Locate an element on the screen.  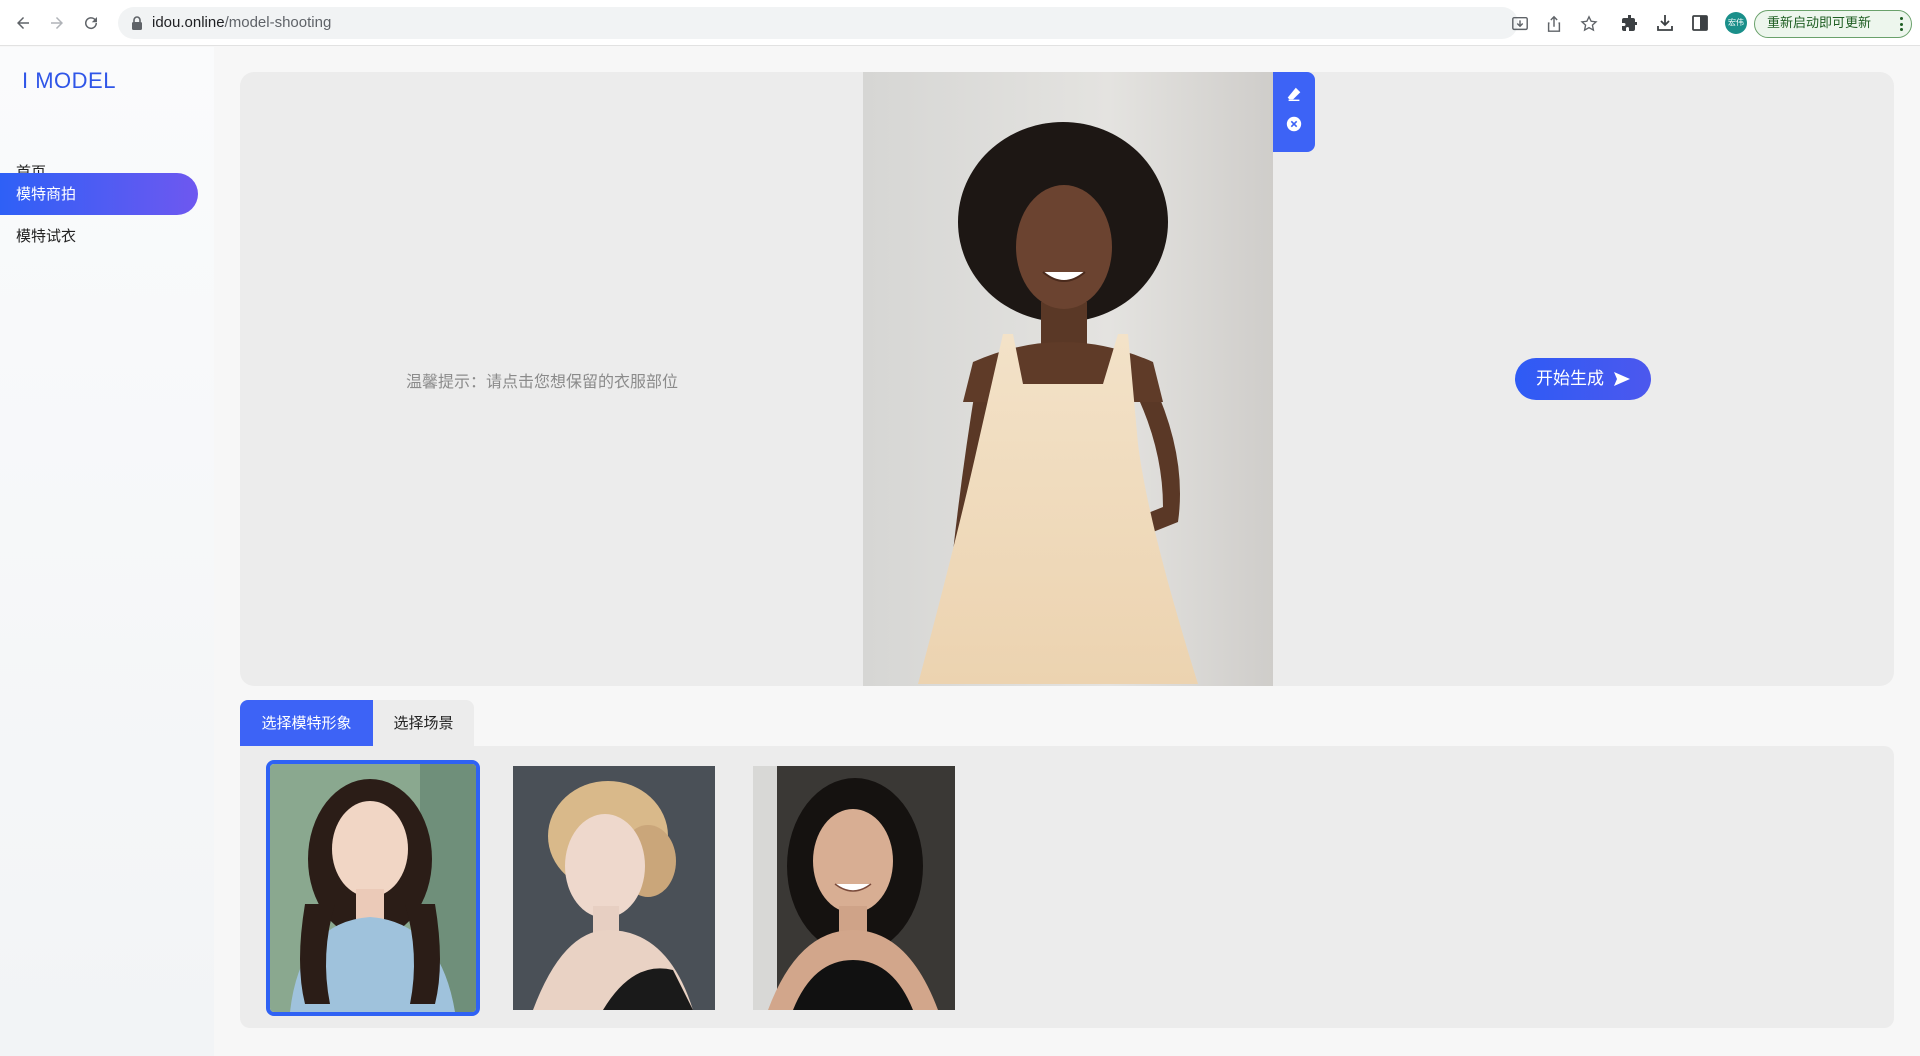
more-menu-icon is located at coordinates (1901, 24).